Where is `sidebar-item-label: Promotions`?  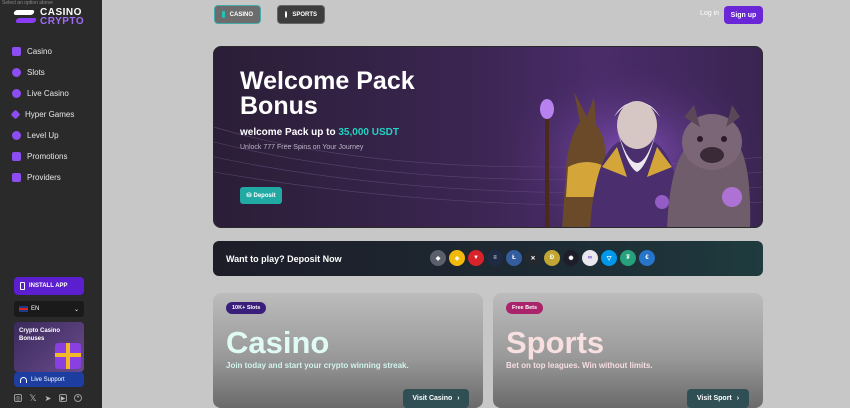 sidebar-item-label: Promotions is located at coordinates (47, 156).